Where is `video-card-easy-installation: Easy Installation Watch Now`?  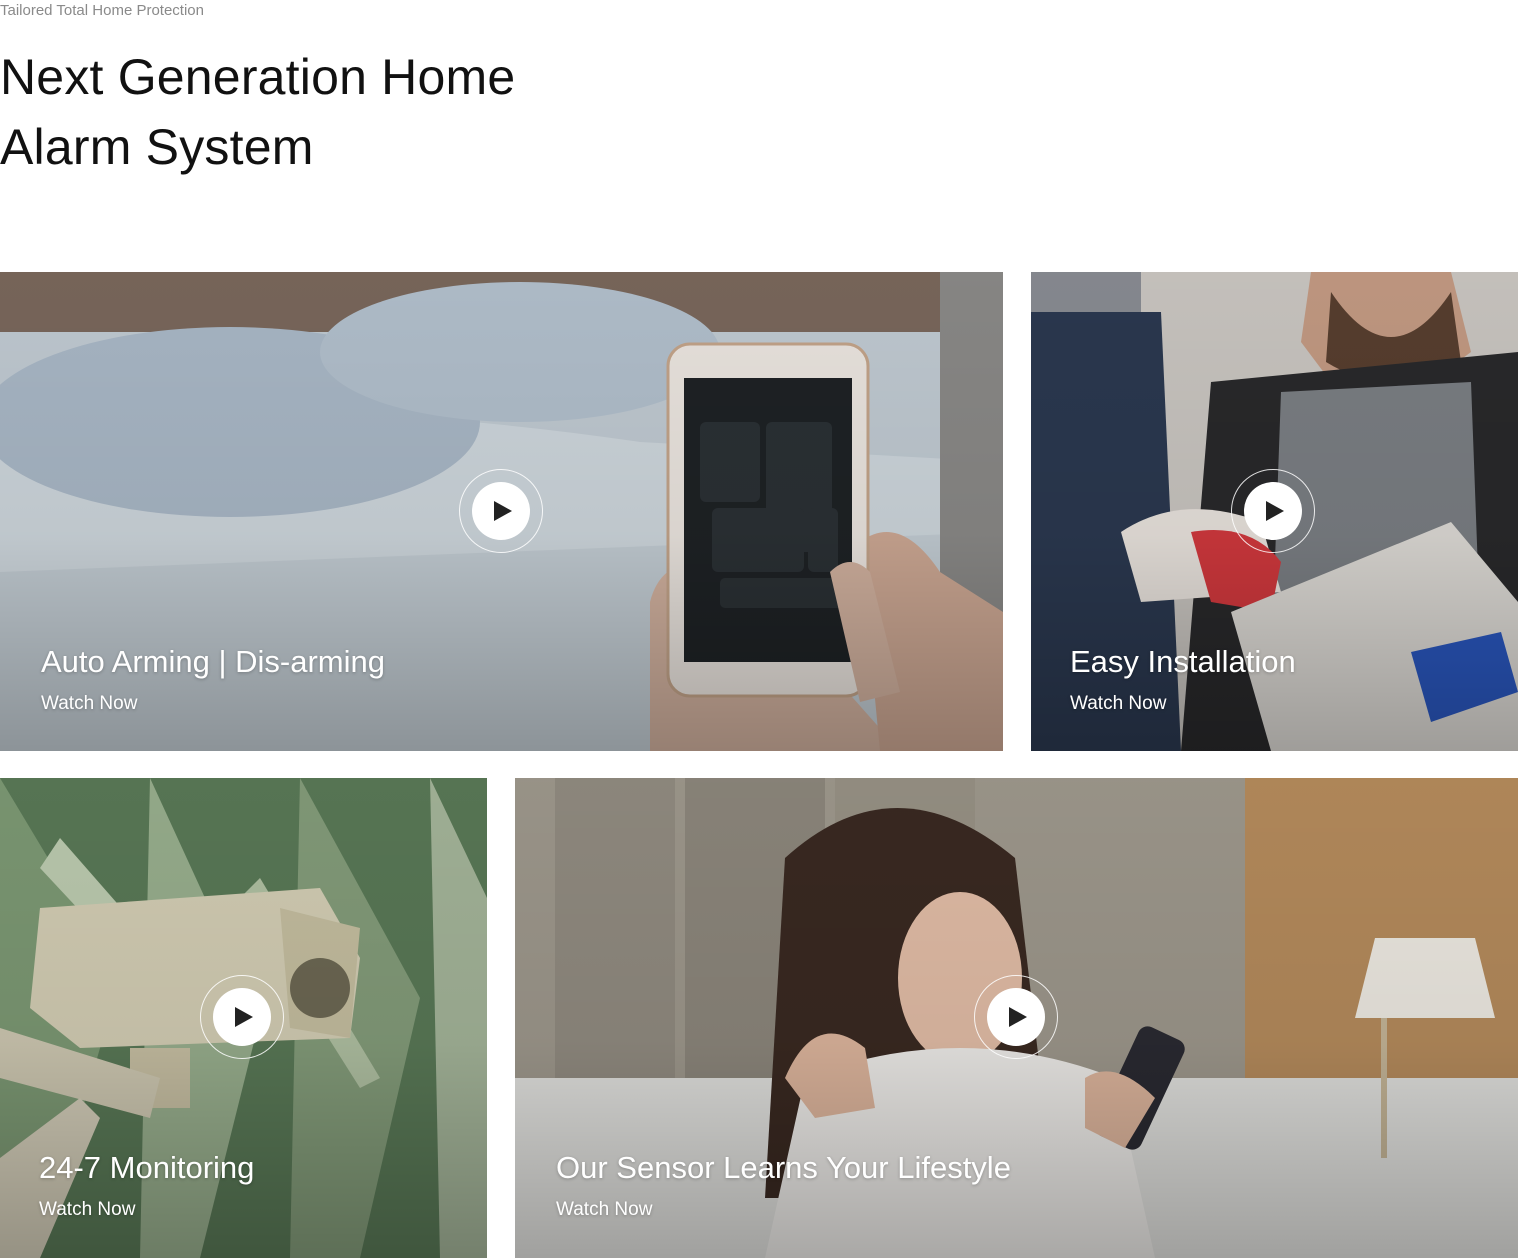
video-card-easy-installation: Easy Installation Watch Now is located at coordinates (1274, 511).